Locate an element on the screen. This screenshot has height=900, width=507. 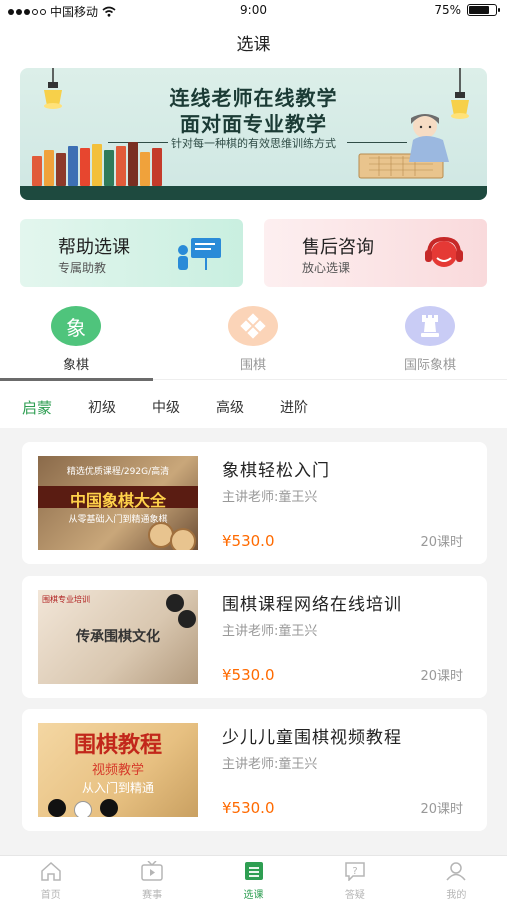
nav-home: 首页 is located at coordinates (50, 878).